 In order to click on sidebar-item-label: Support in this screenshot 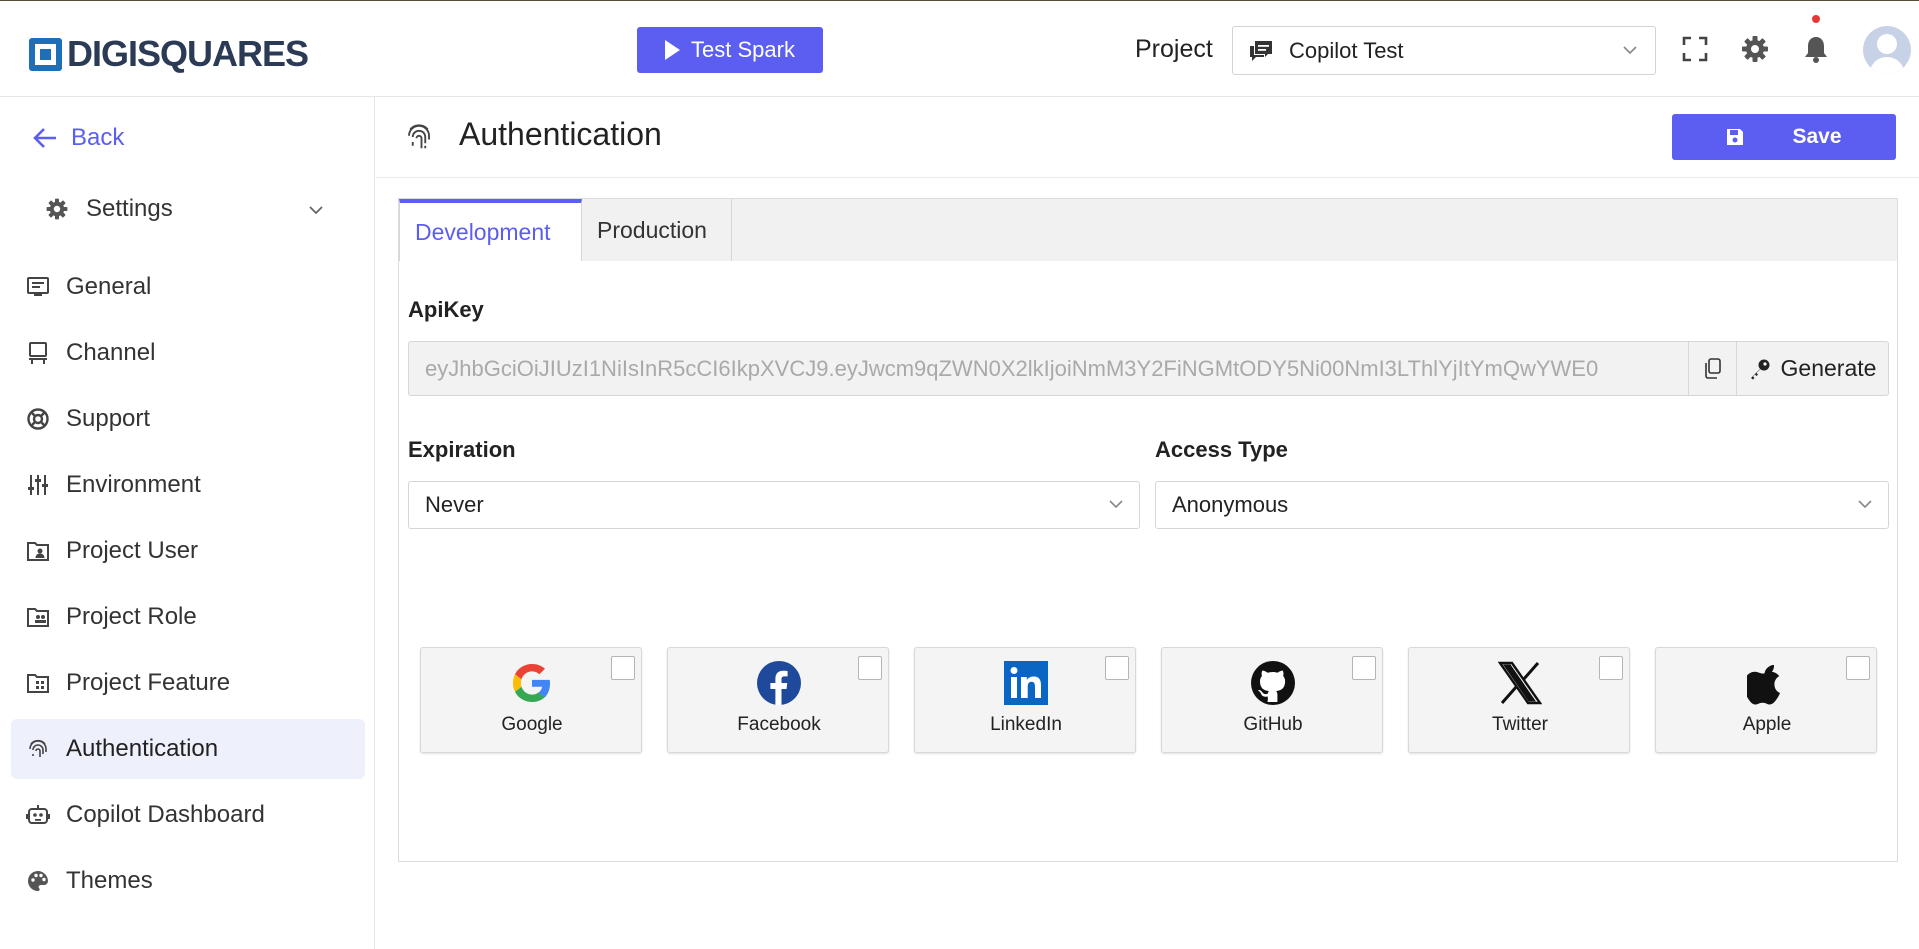, I will do `click(108, 418)`.